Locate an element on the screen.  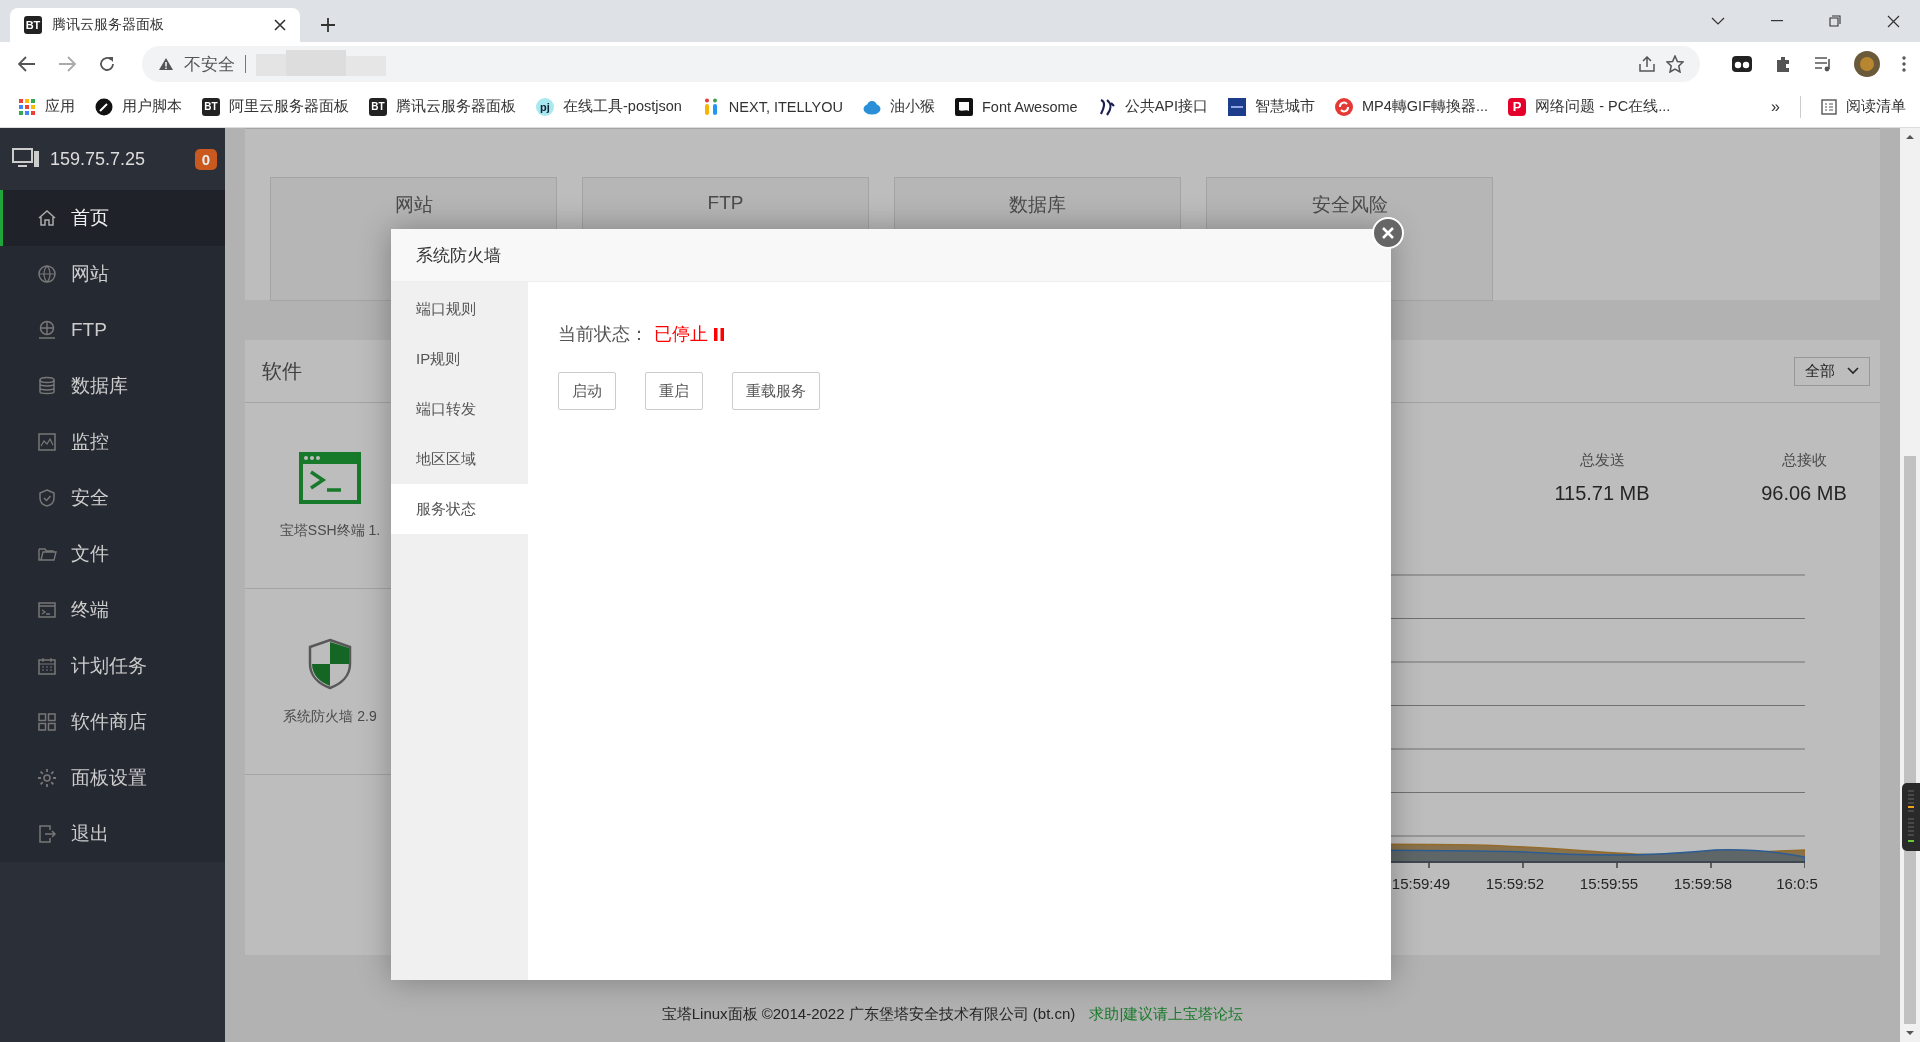
stat-label: 总接收 is located at coordinates (1804, 460).